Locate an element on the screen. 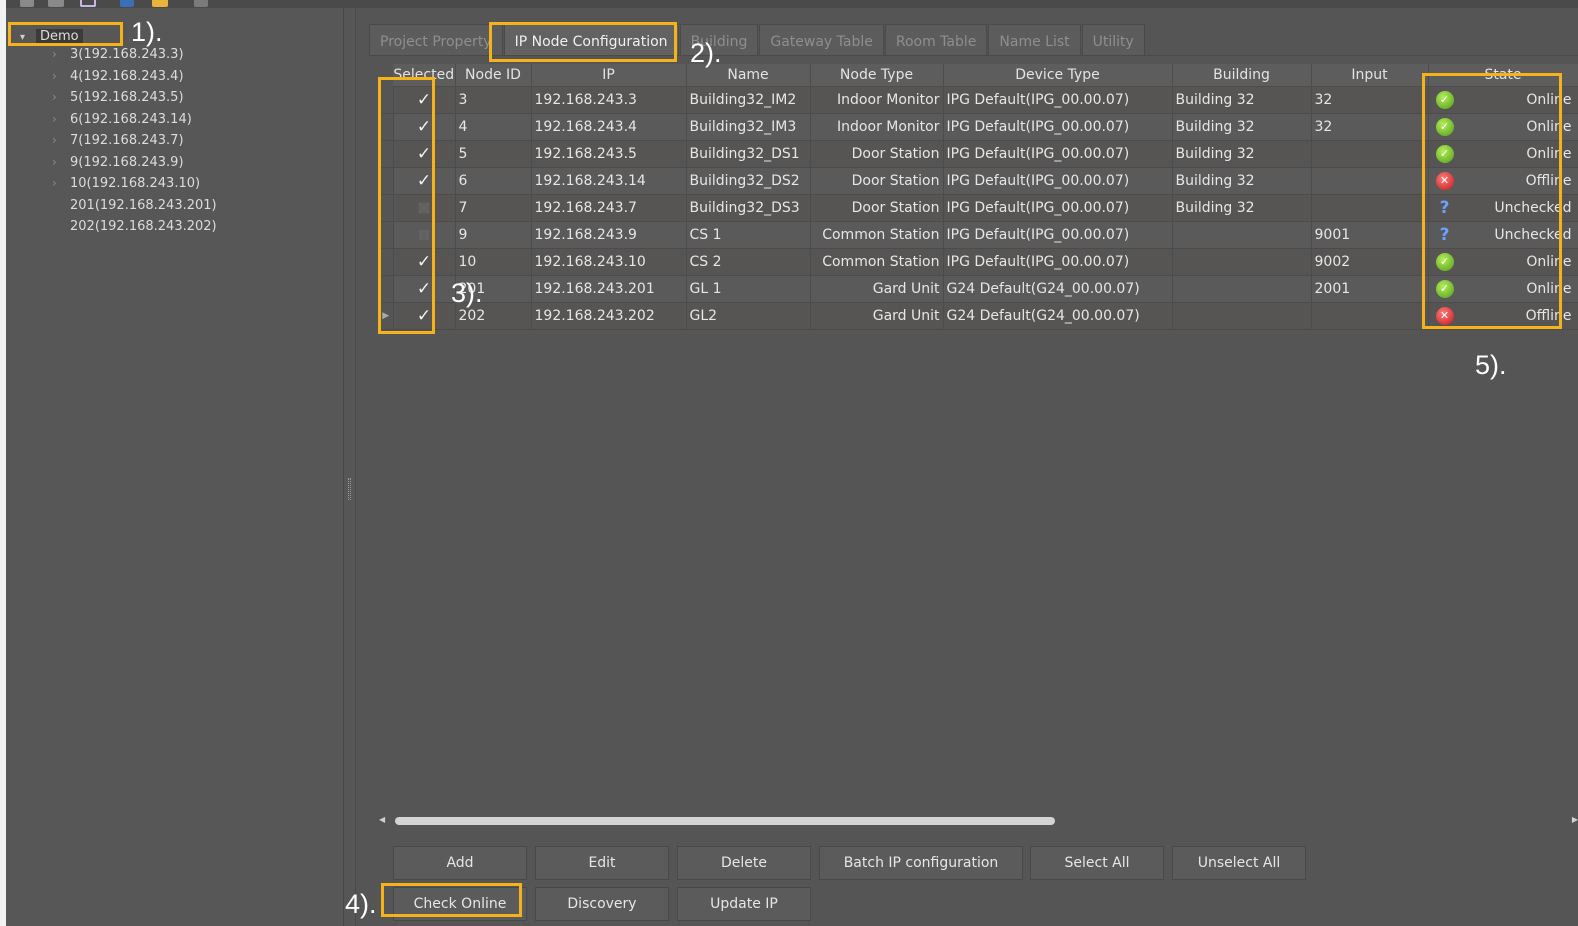 This screenshot has width=1578, height=926. tree-item: › 10(192.168.243.10) is located at coordinates (126, 183).